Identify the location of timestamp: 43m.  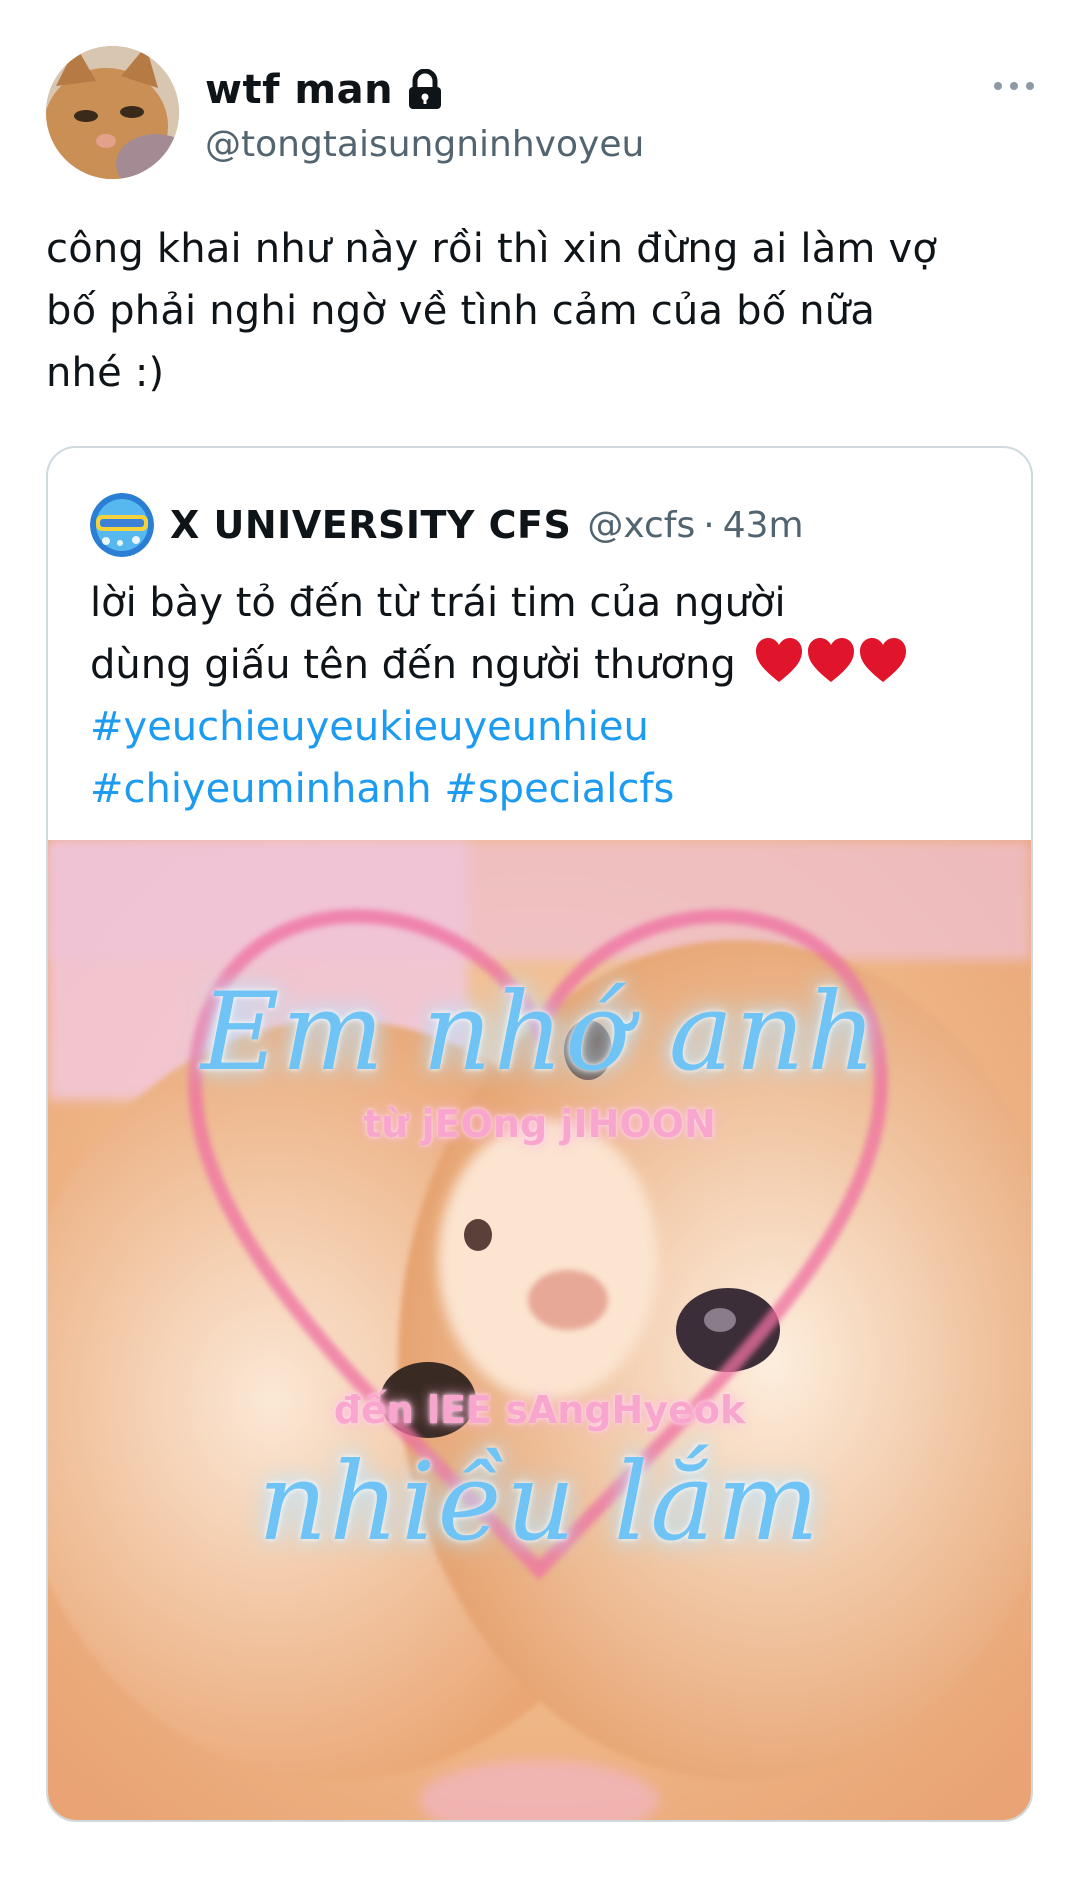
(763, 525).